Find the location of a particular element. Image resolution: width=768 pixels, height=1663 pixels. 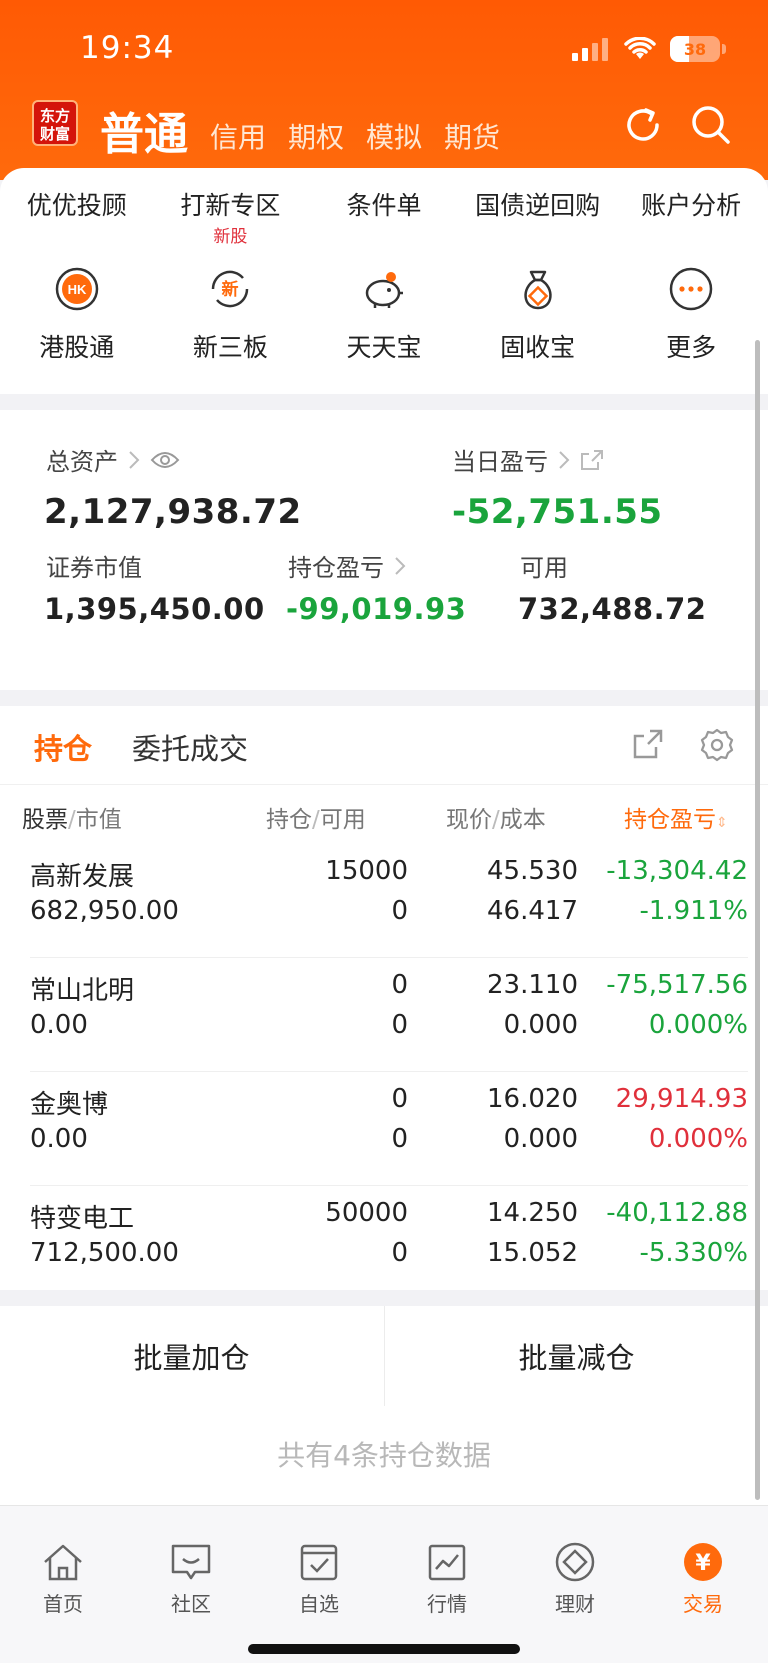

col-price-cost: 现价/成本 is located at coordinates (496, 817).